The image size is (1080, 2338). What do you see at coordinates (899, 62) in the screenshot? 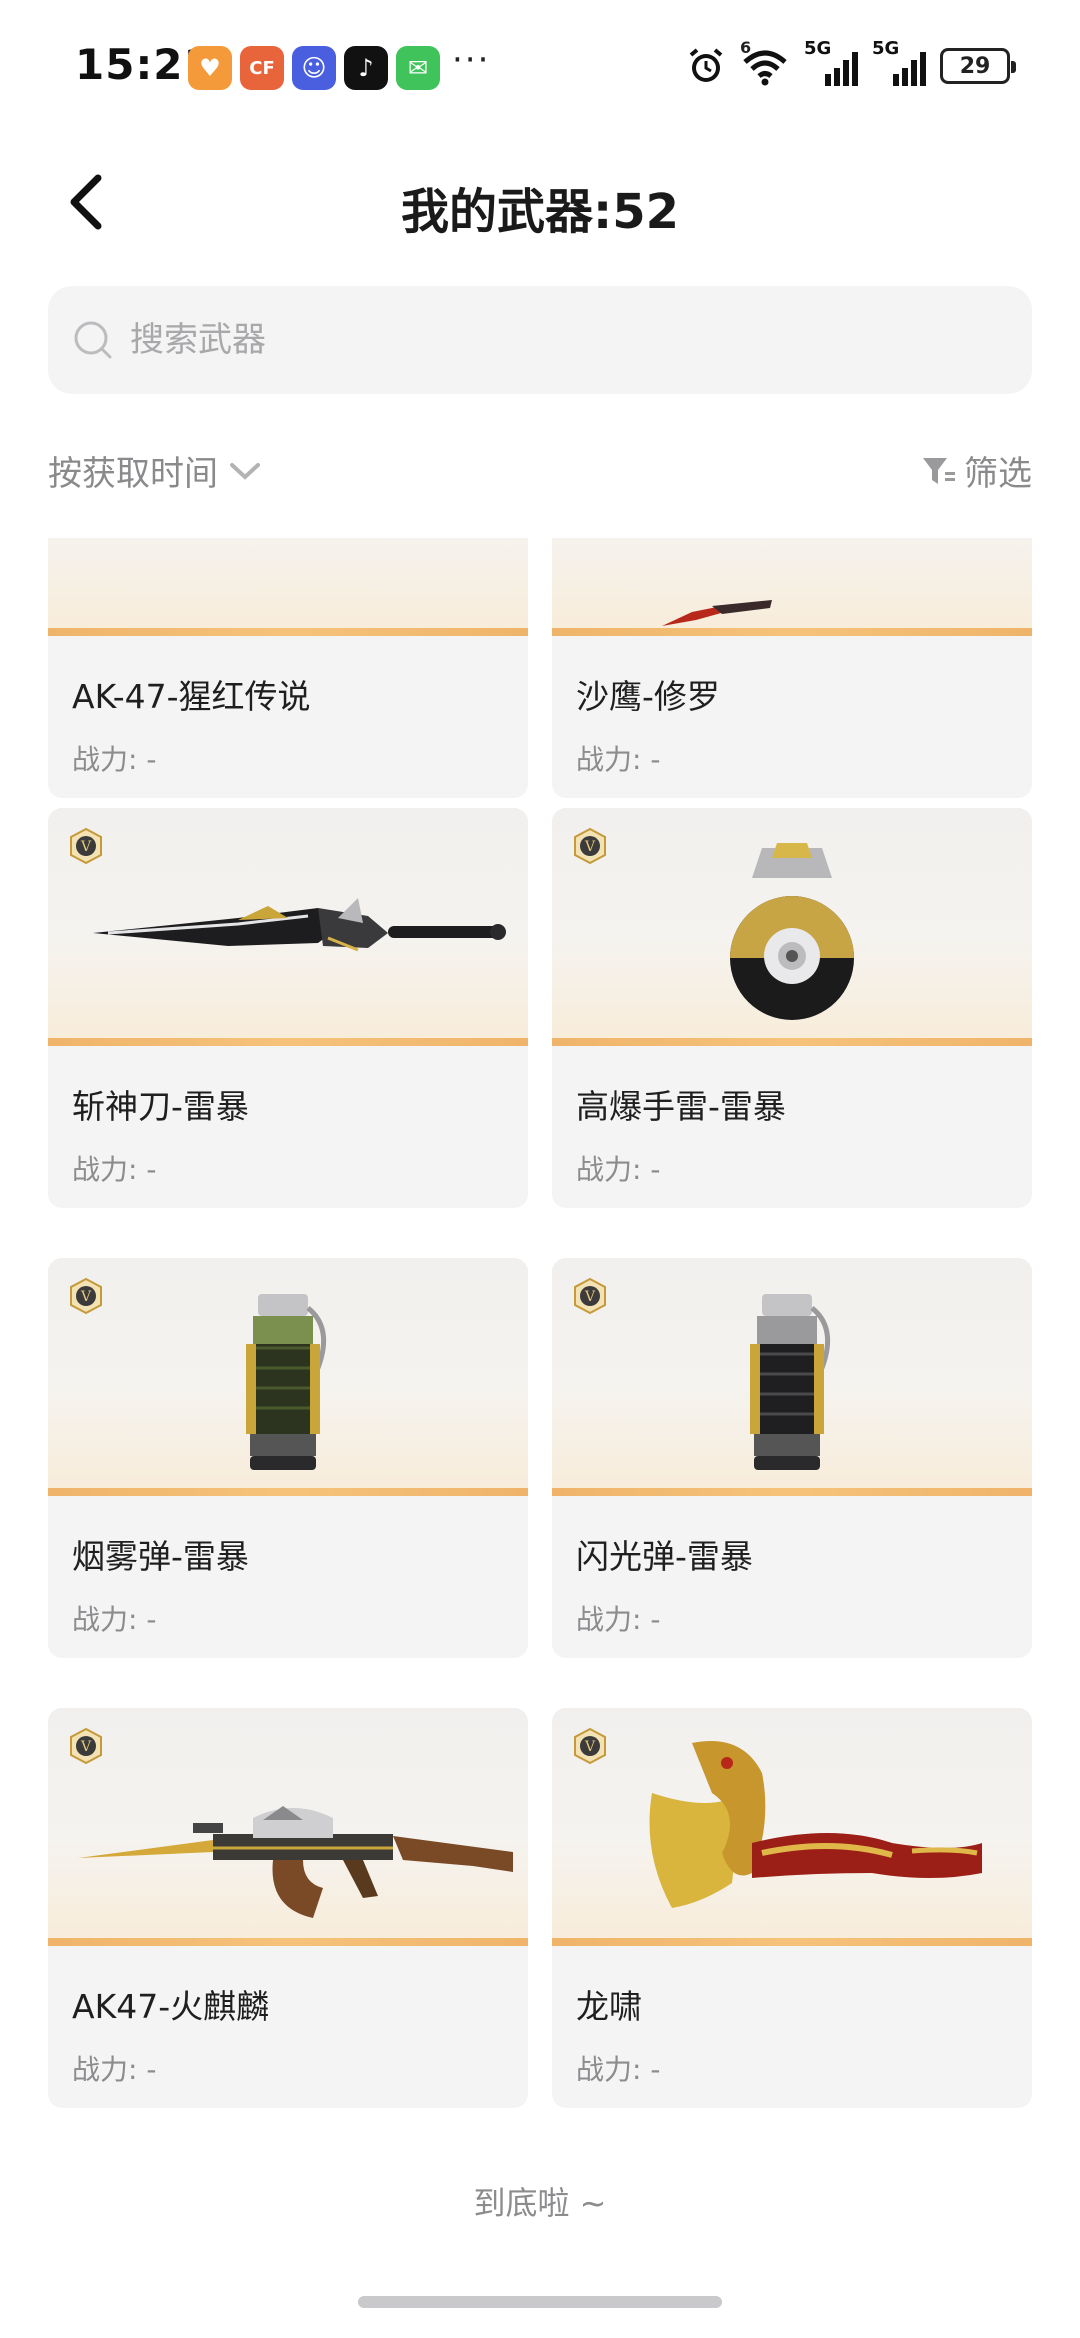
I see `signal-strength-icon-2: 5G` at bounding box center [899, 62].